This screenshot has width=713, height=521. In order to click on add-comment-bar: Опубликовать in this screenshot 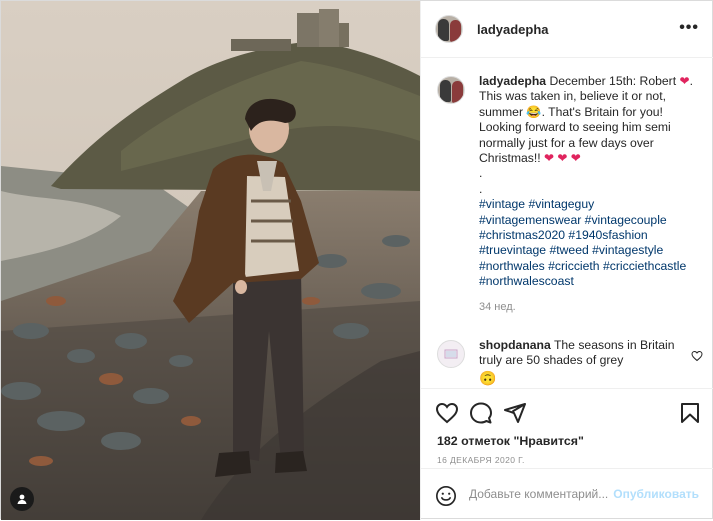, I will do `click(567, 494)`.